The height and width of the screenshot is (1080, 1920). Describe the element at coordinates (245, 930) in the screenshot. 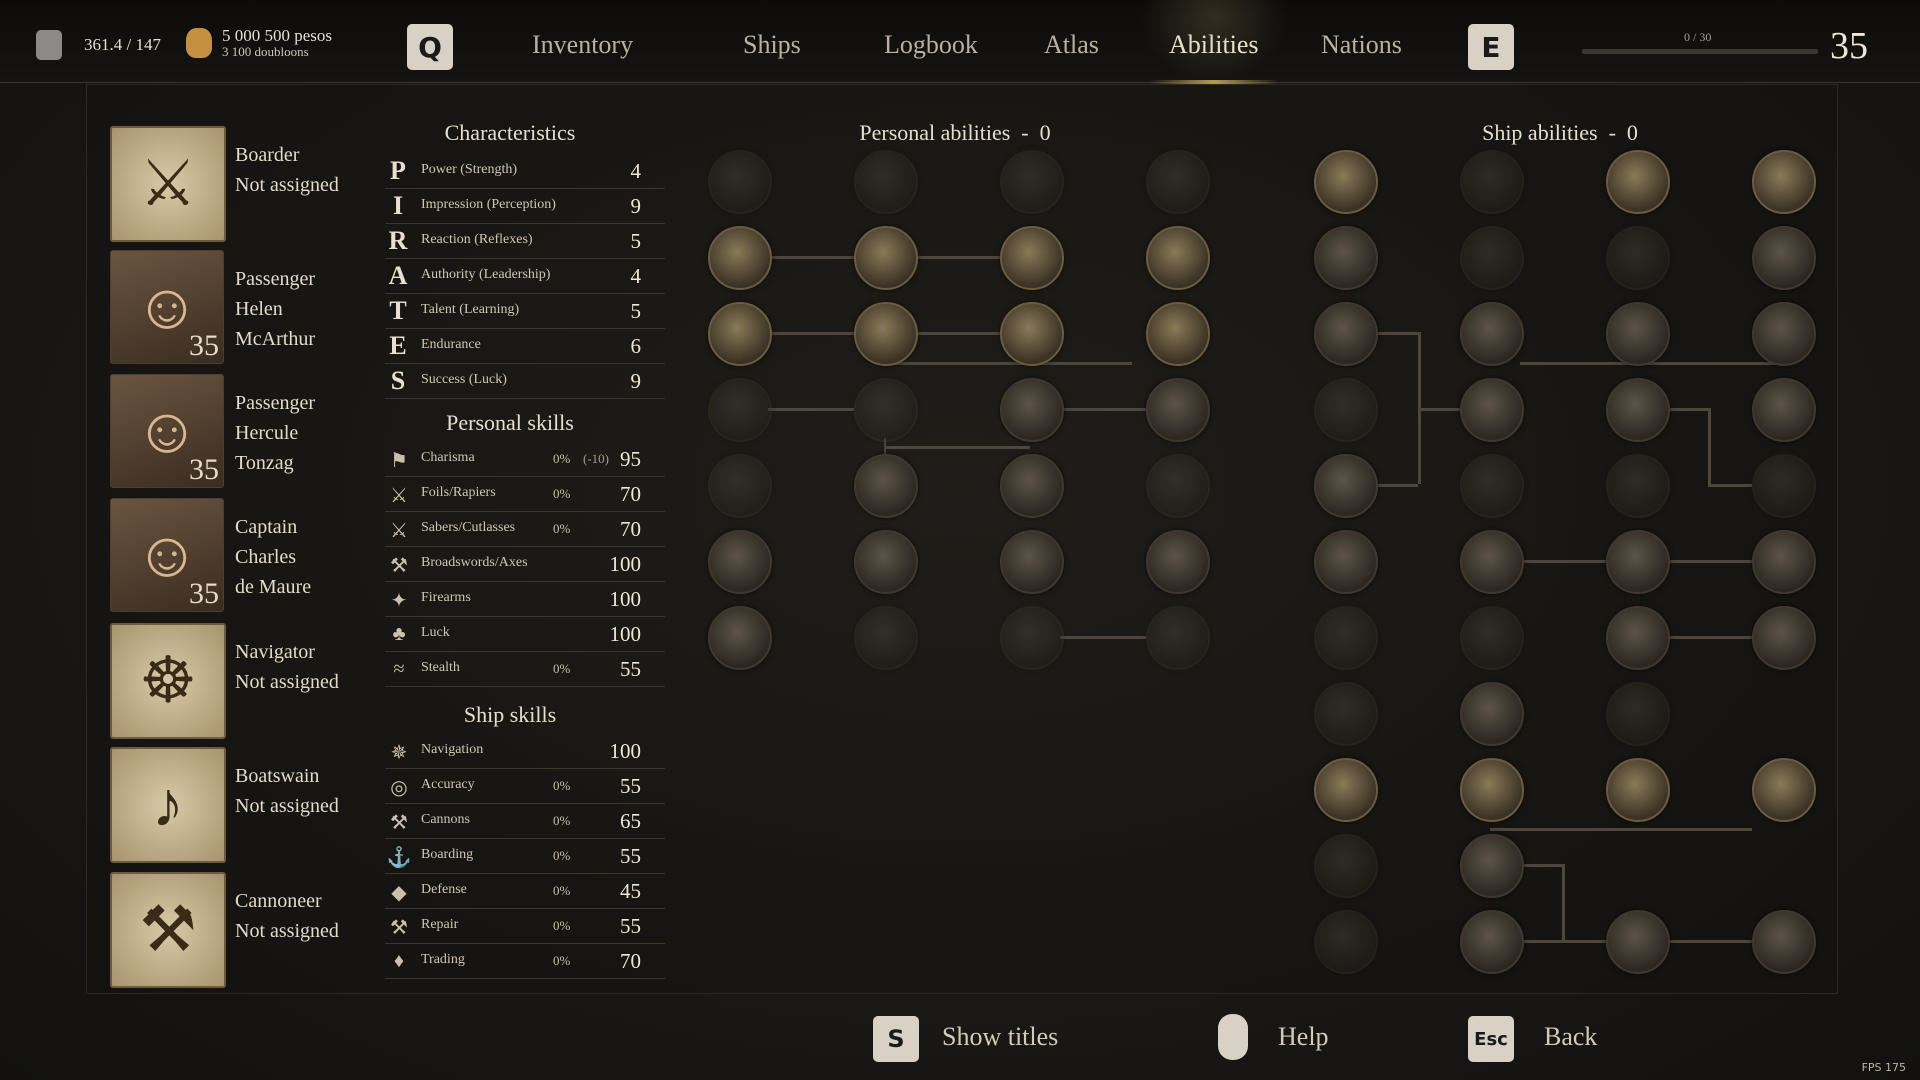

I see `officer-slot: ⚒ Cannoneer Not assigned` at that location.